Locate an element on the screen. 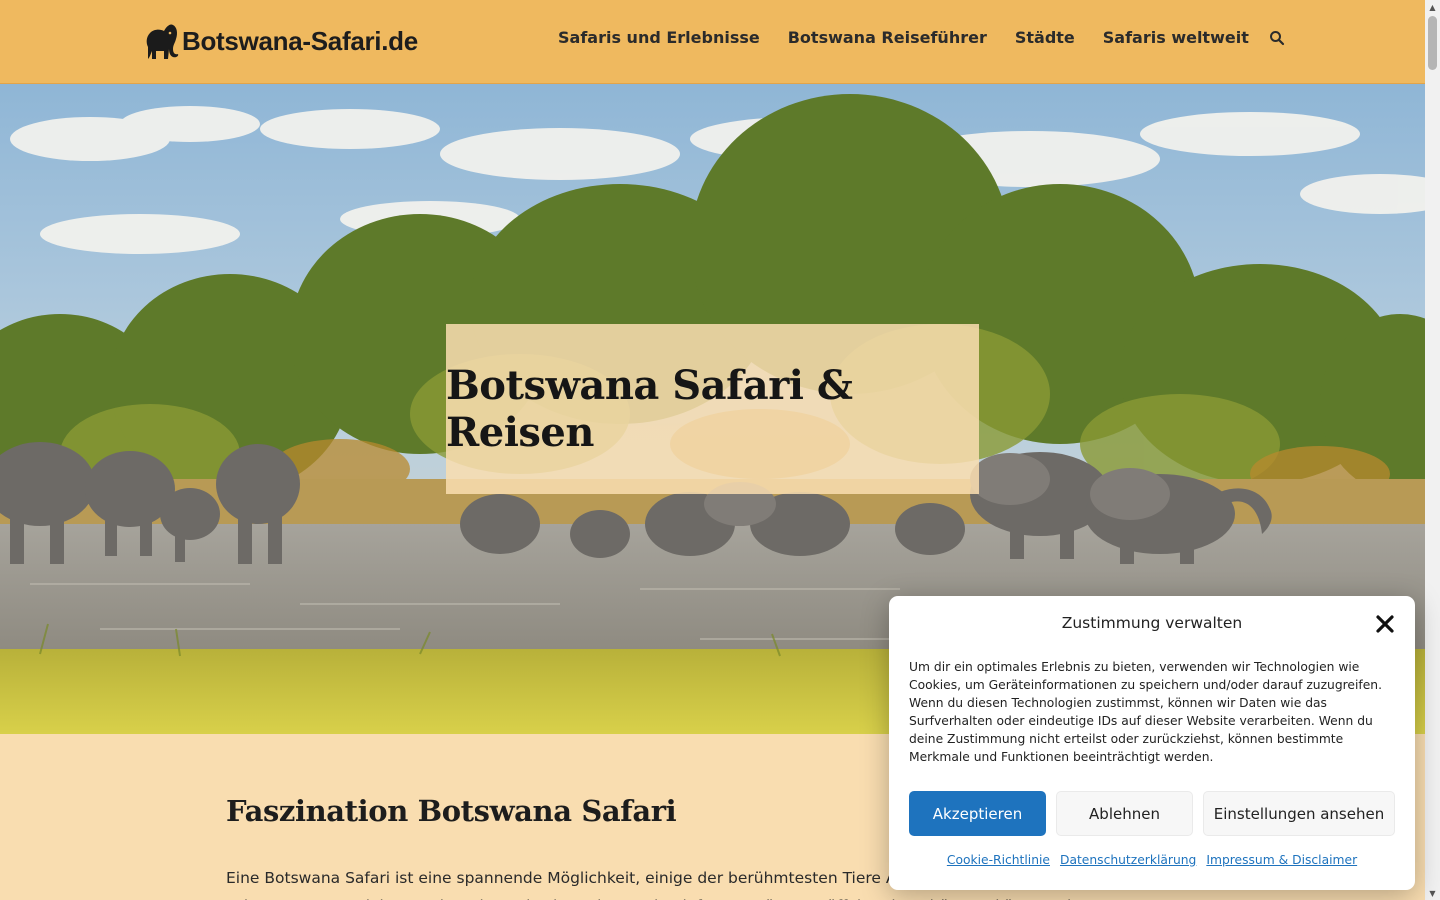 Image resolution: width=1440 pixels, height=900 pixels. logo-text: Botswana-Safari.de is located at coordinates (300, 40).